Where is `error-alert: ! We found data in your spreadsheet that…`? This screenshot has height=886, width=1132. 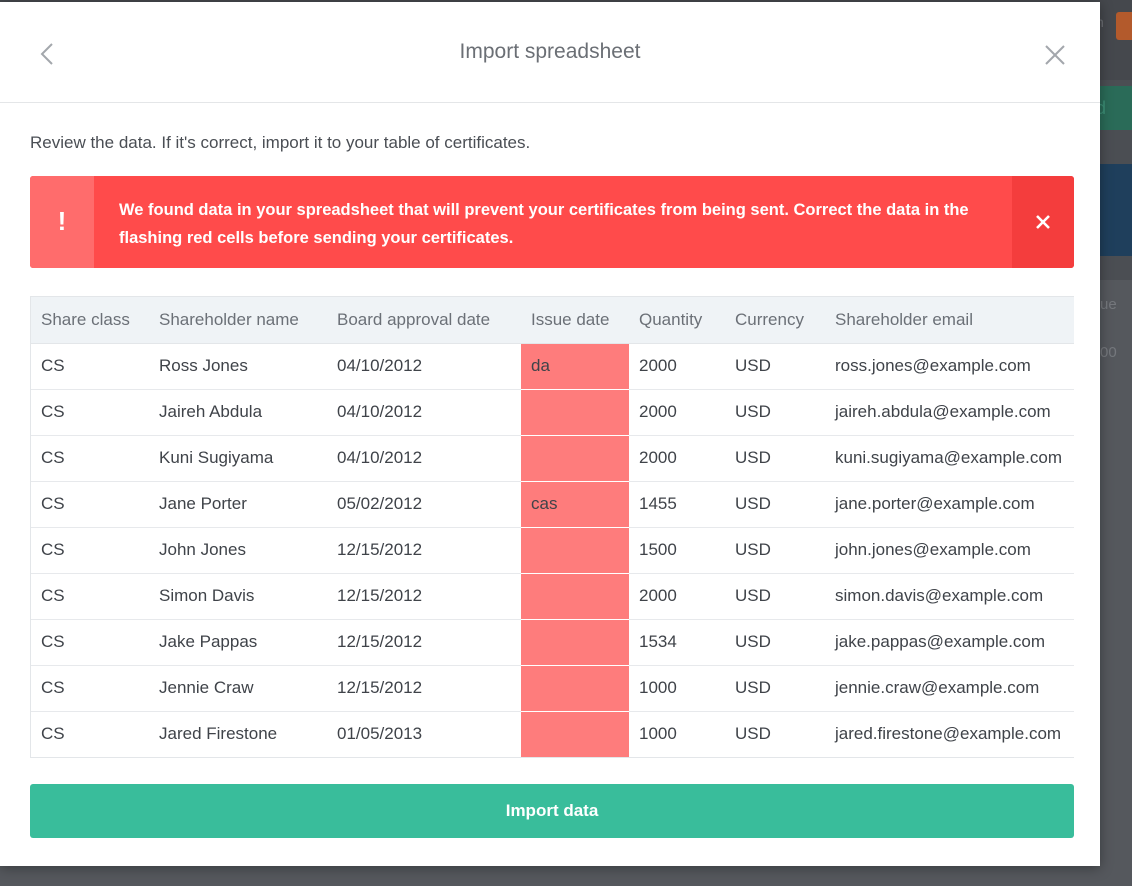
error-alert: ! We found data in your spreadsheet that… is located at coordinates (552, 222).